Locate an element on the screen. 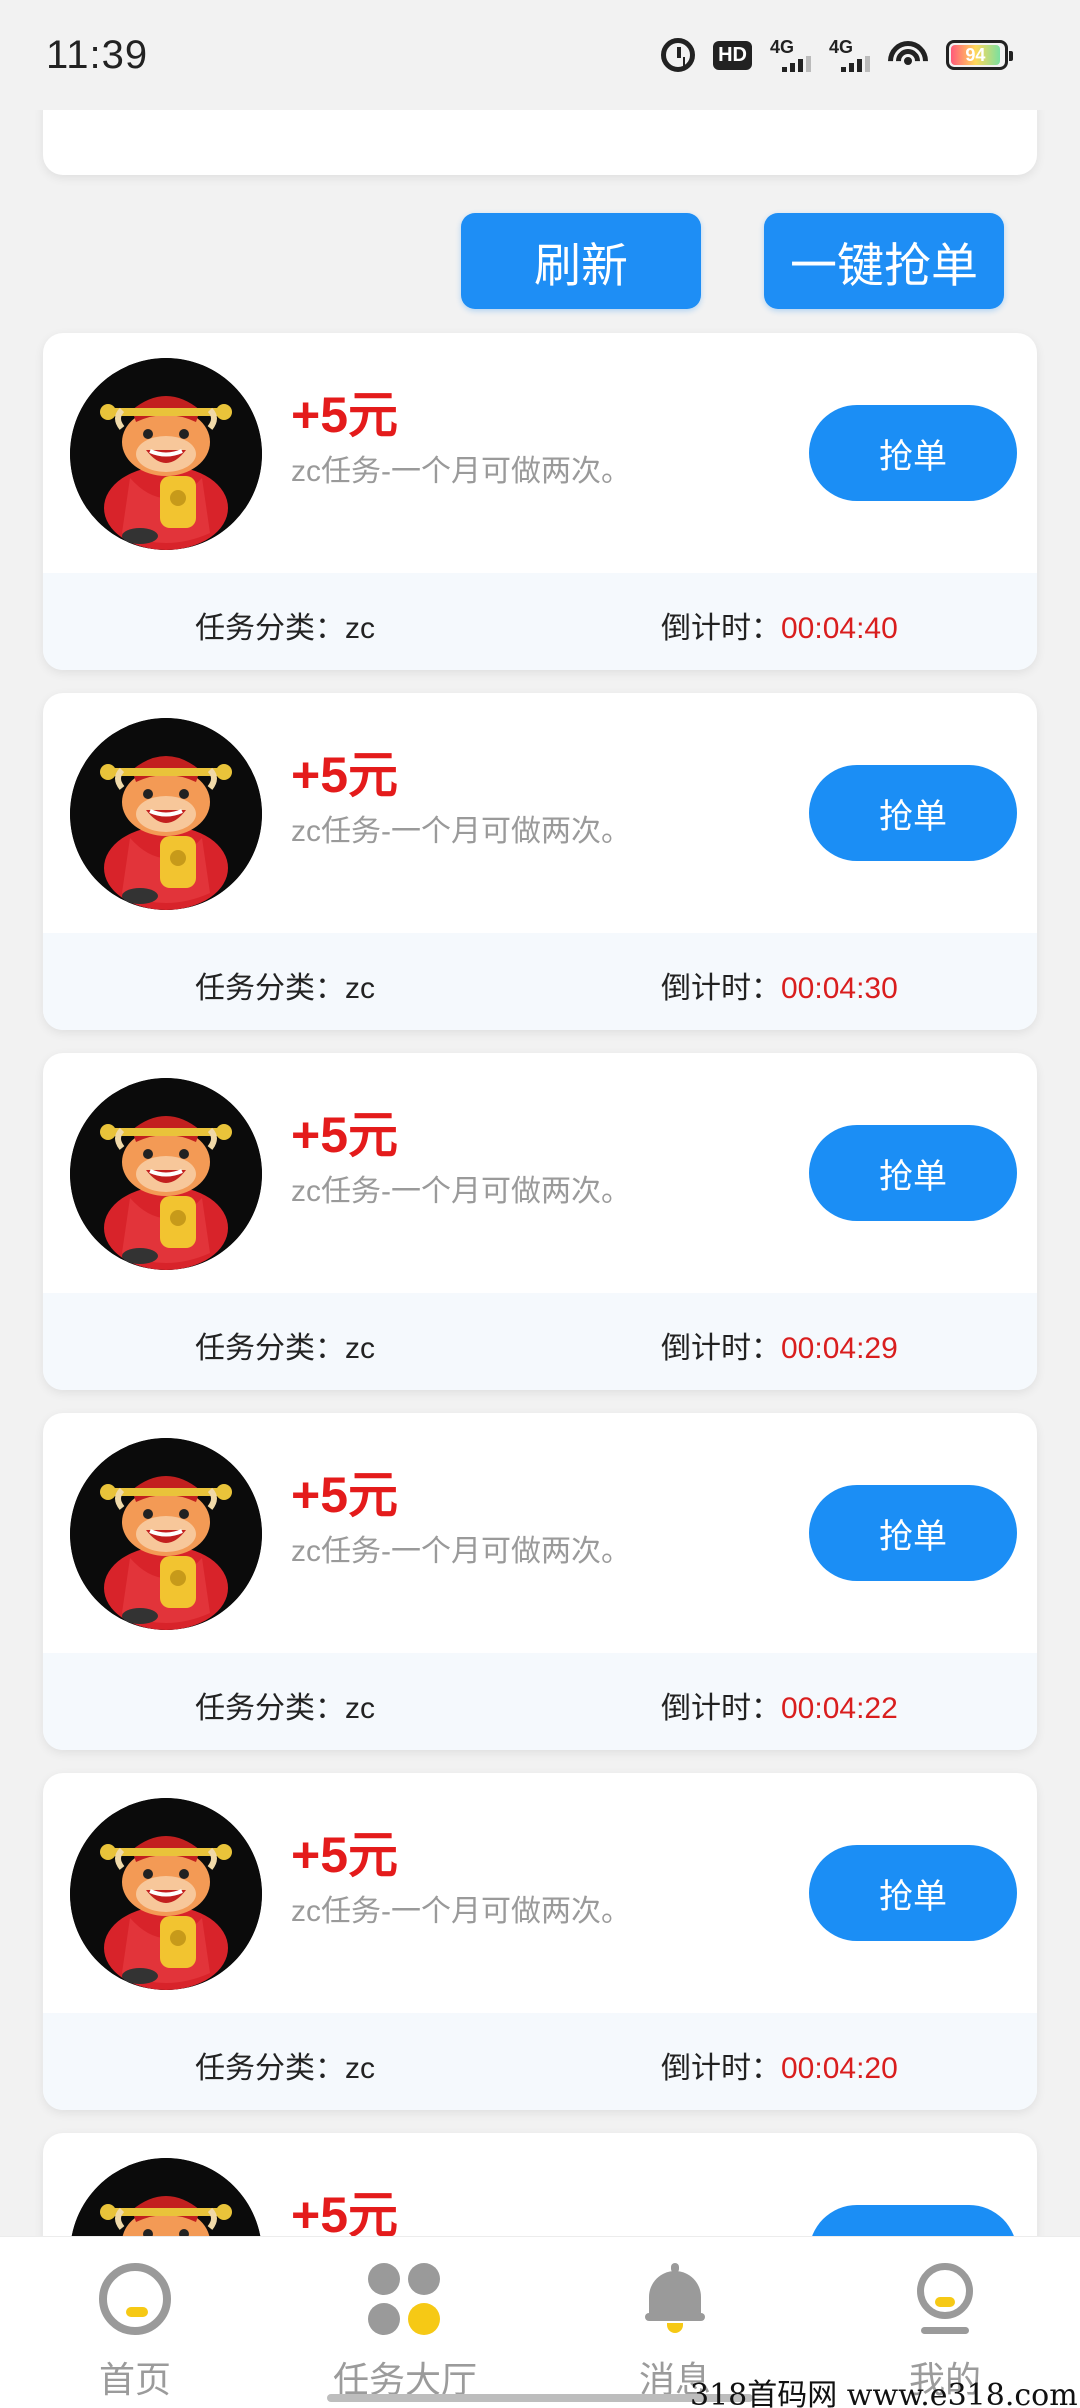 The height and width of the screenshot is (2408, 1080). task-countdown-value: 00:04:22 is located at coordinates (839, 1708).